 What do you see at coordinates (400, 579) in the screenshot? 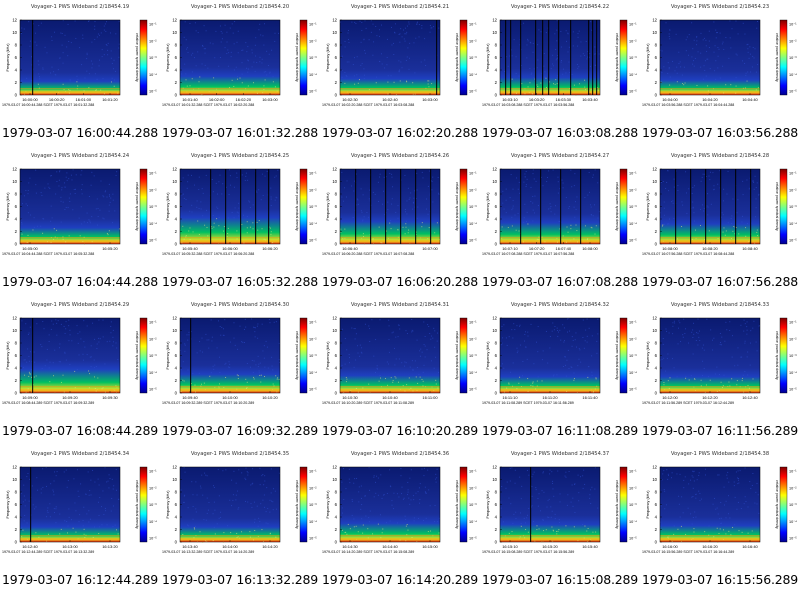
I see `panel-caption: 1979-03-07 16:14:20.289` at bounding box center [400, 579].